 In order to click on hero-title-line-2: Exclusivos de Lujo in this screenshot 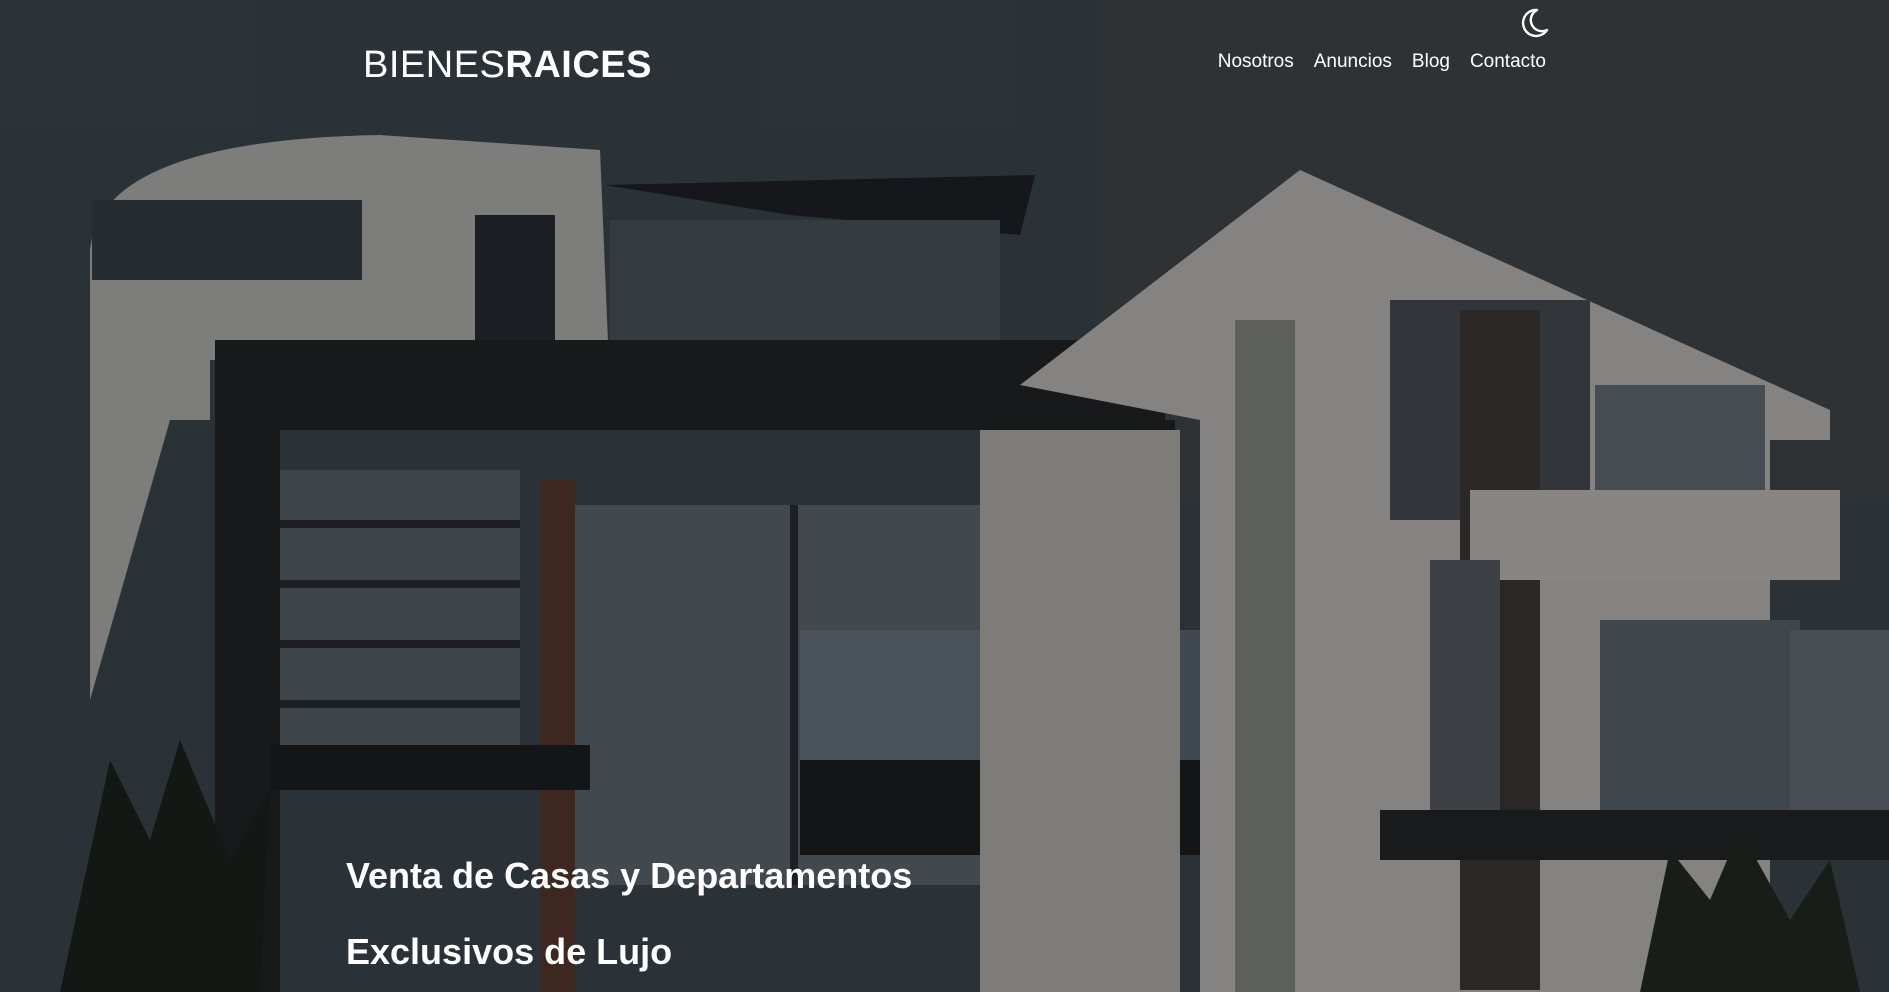, I will do `click(509, 951)`.